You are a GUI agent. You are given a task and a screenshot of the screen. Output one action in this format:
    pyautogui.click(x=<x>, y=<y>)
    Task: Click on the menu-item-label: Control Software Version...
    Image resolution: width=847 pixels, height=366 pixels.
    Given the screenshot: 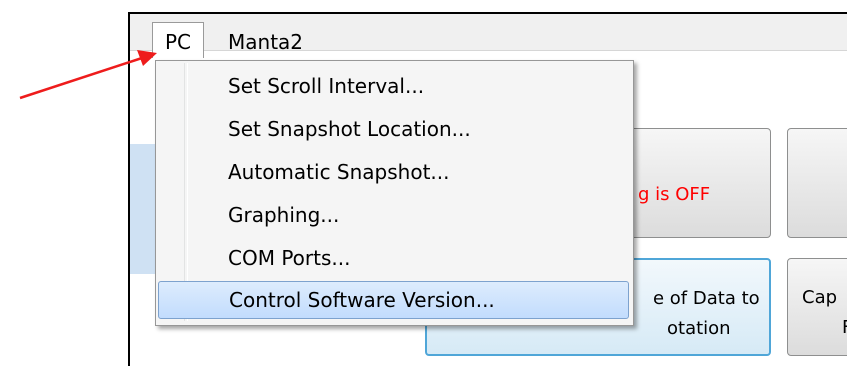 What is the action you would take?
    pyautogui.click(x=362, y=300)
    